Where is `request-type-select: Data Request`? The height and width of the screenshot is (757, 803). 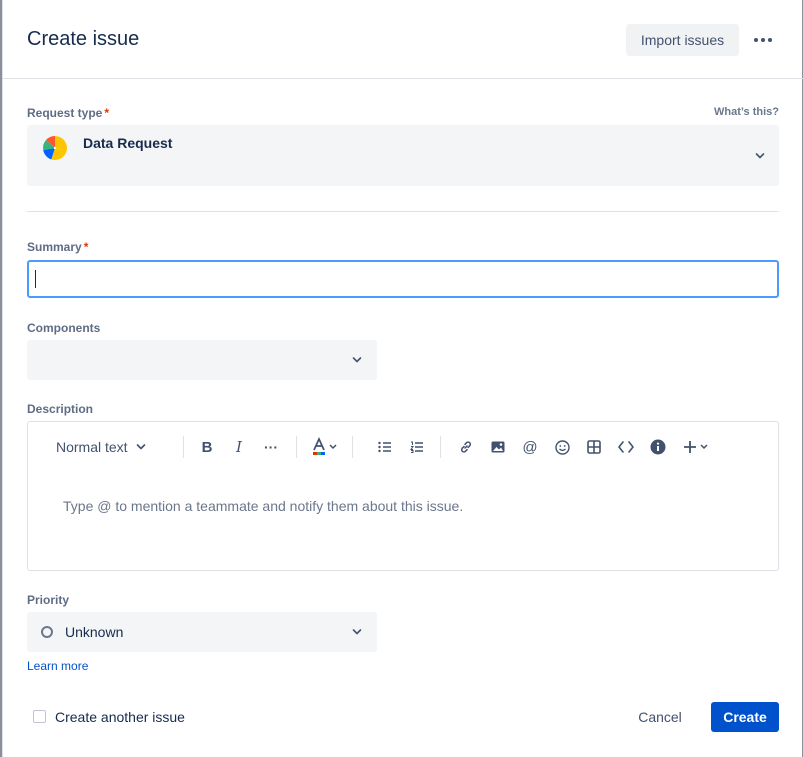 request-type-select: Data Request is located at coordinates (403, 155).